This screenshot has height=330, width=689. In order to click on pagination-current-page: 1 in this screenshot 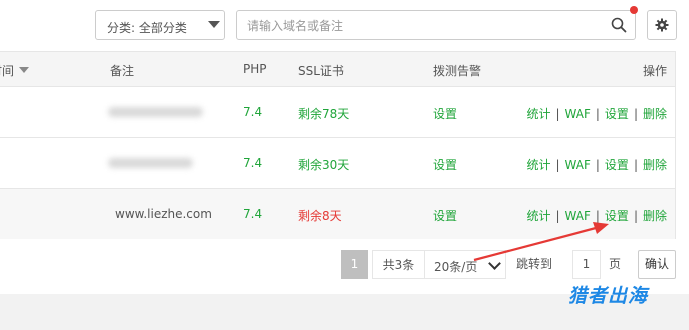, I will do `click(354, 264)`.